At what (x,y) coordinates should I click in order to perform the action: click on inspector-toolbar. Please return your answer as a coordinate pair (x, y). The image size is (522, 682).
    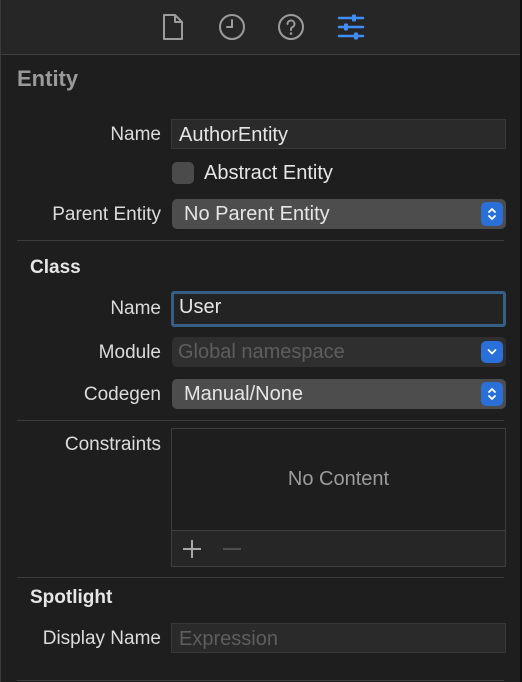
    Looking at the image, I should click on (260, 27).